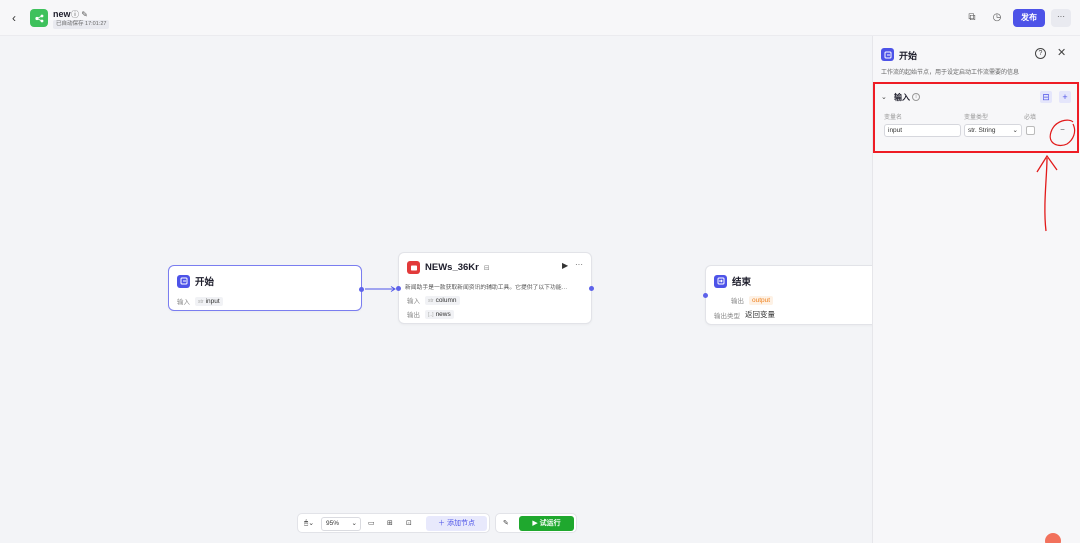  Describe the element at coordinates (720, 281) in the screenshot. I see `end-node-icon` at that location.